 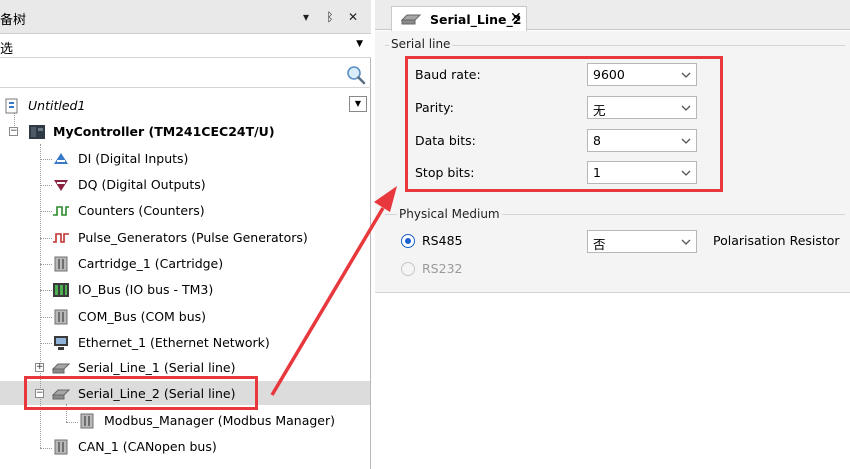 What do you see at coordinates (142, 184) in the screenshot?
I see `tree-item-label: DQ (Digital Outputs)` at bounding box center [142, 184].